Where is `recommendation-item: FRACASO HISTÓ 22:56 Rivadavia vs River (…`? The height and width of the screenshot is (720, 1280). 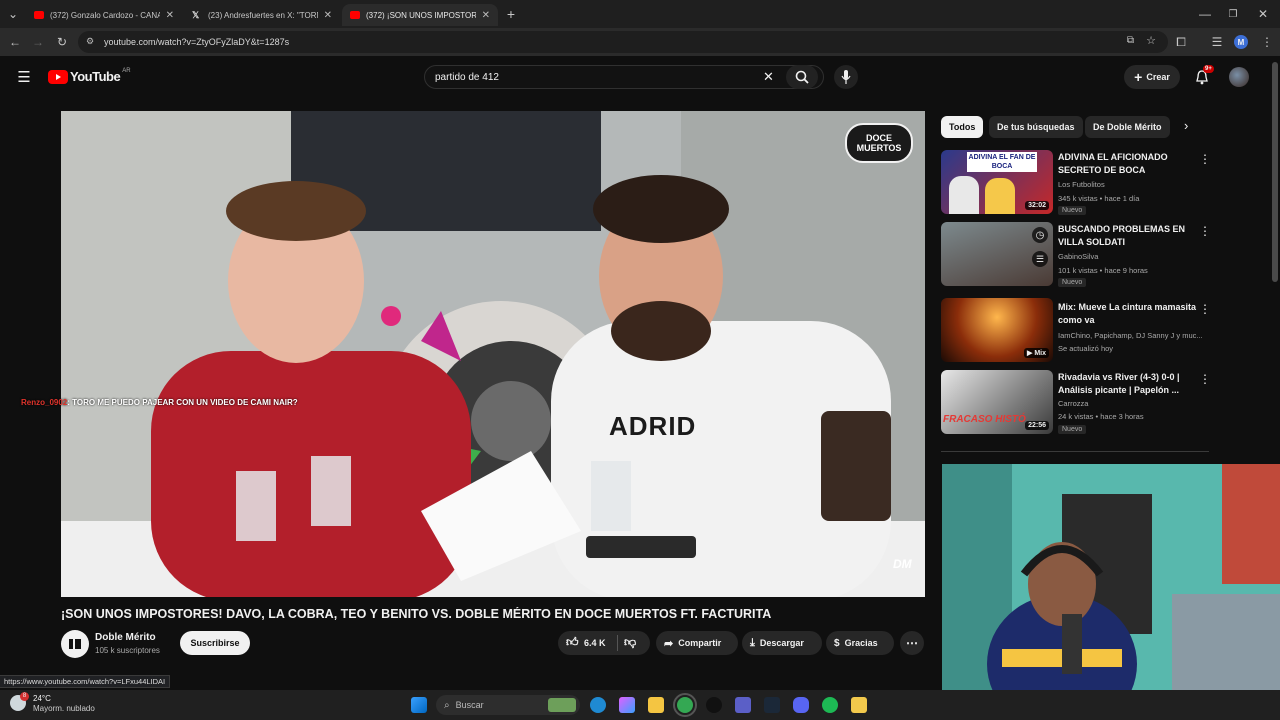 recommendation-item: FRACASO HISTÓ 22:56 Rivadavia vs River (… is located at coordinates (1076, 403).